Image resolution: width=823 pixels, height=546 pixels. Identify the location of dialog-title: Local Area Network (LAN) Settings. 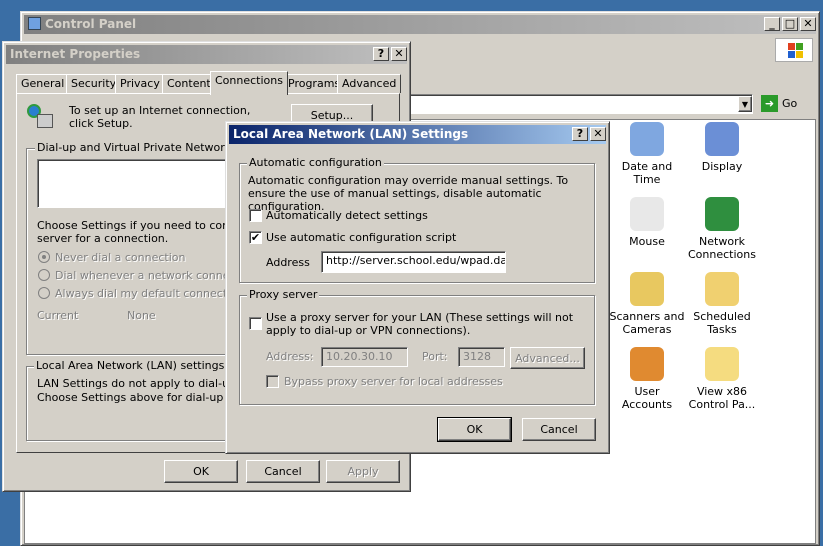
(351, 134).